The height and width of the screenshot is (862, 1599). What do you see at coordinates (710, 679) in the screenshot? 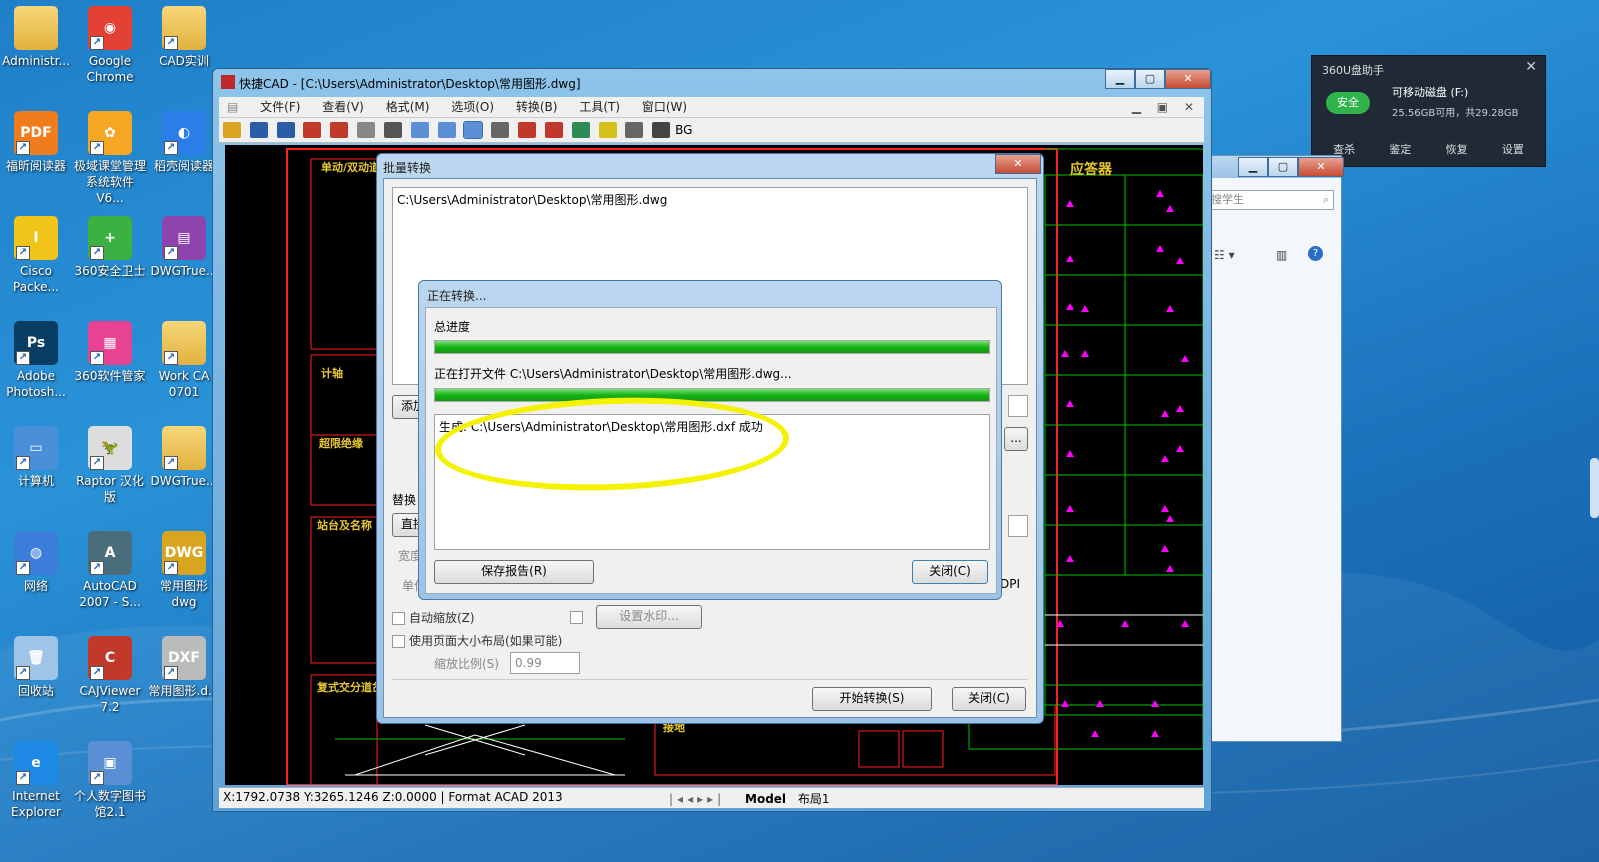
I see `divider` at bounding box center [710, 679].